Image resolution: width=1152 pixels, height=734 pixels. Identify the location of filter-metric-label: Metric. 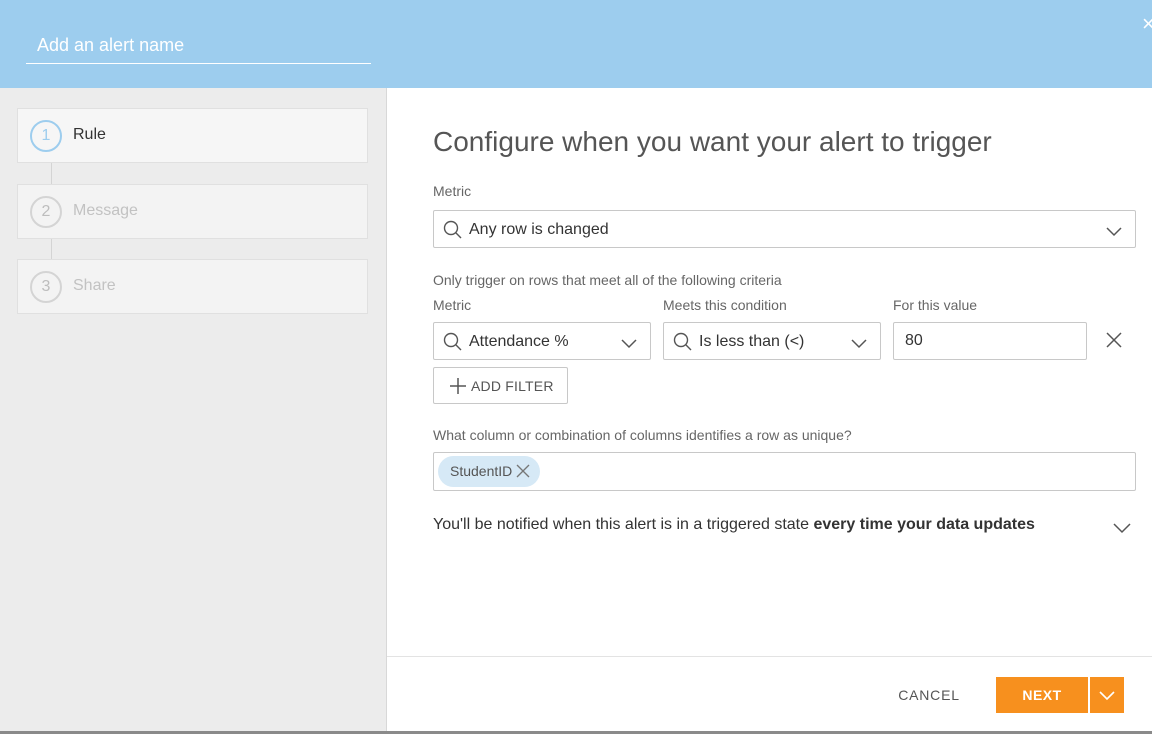
(452, 305).